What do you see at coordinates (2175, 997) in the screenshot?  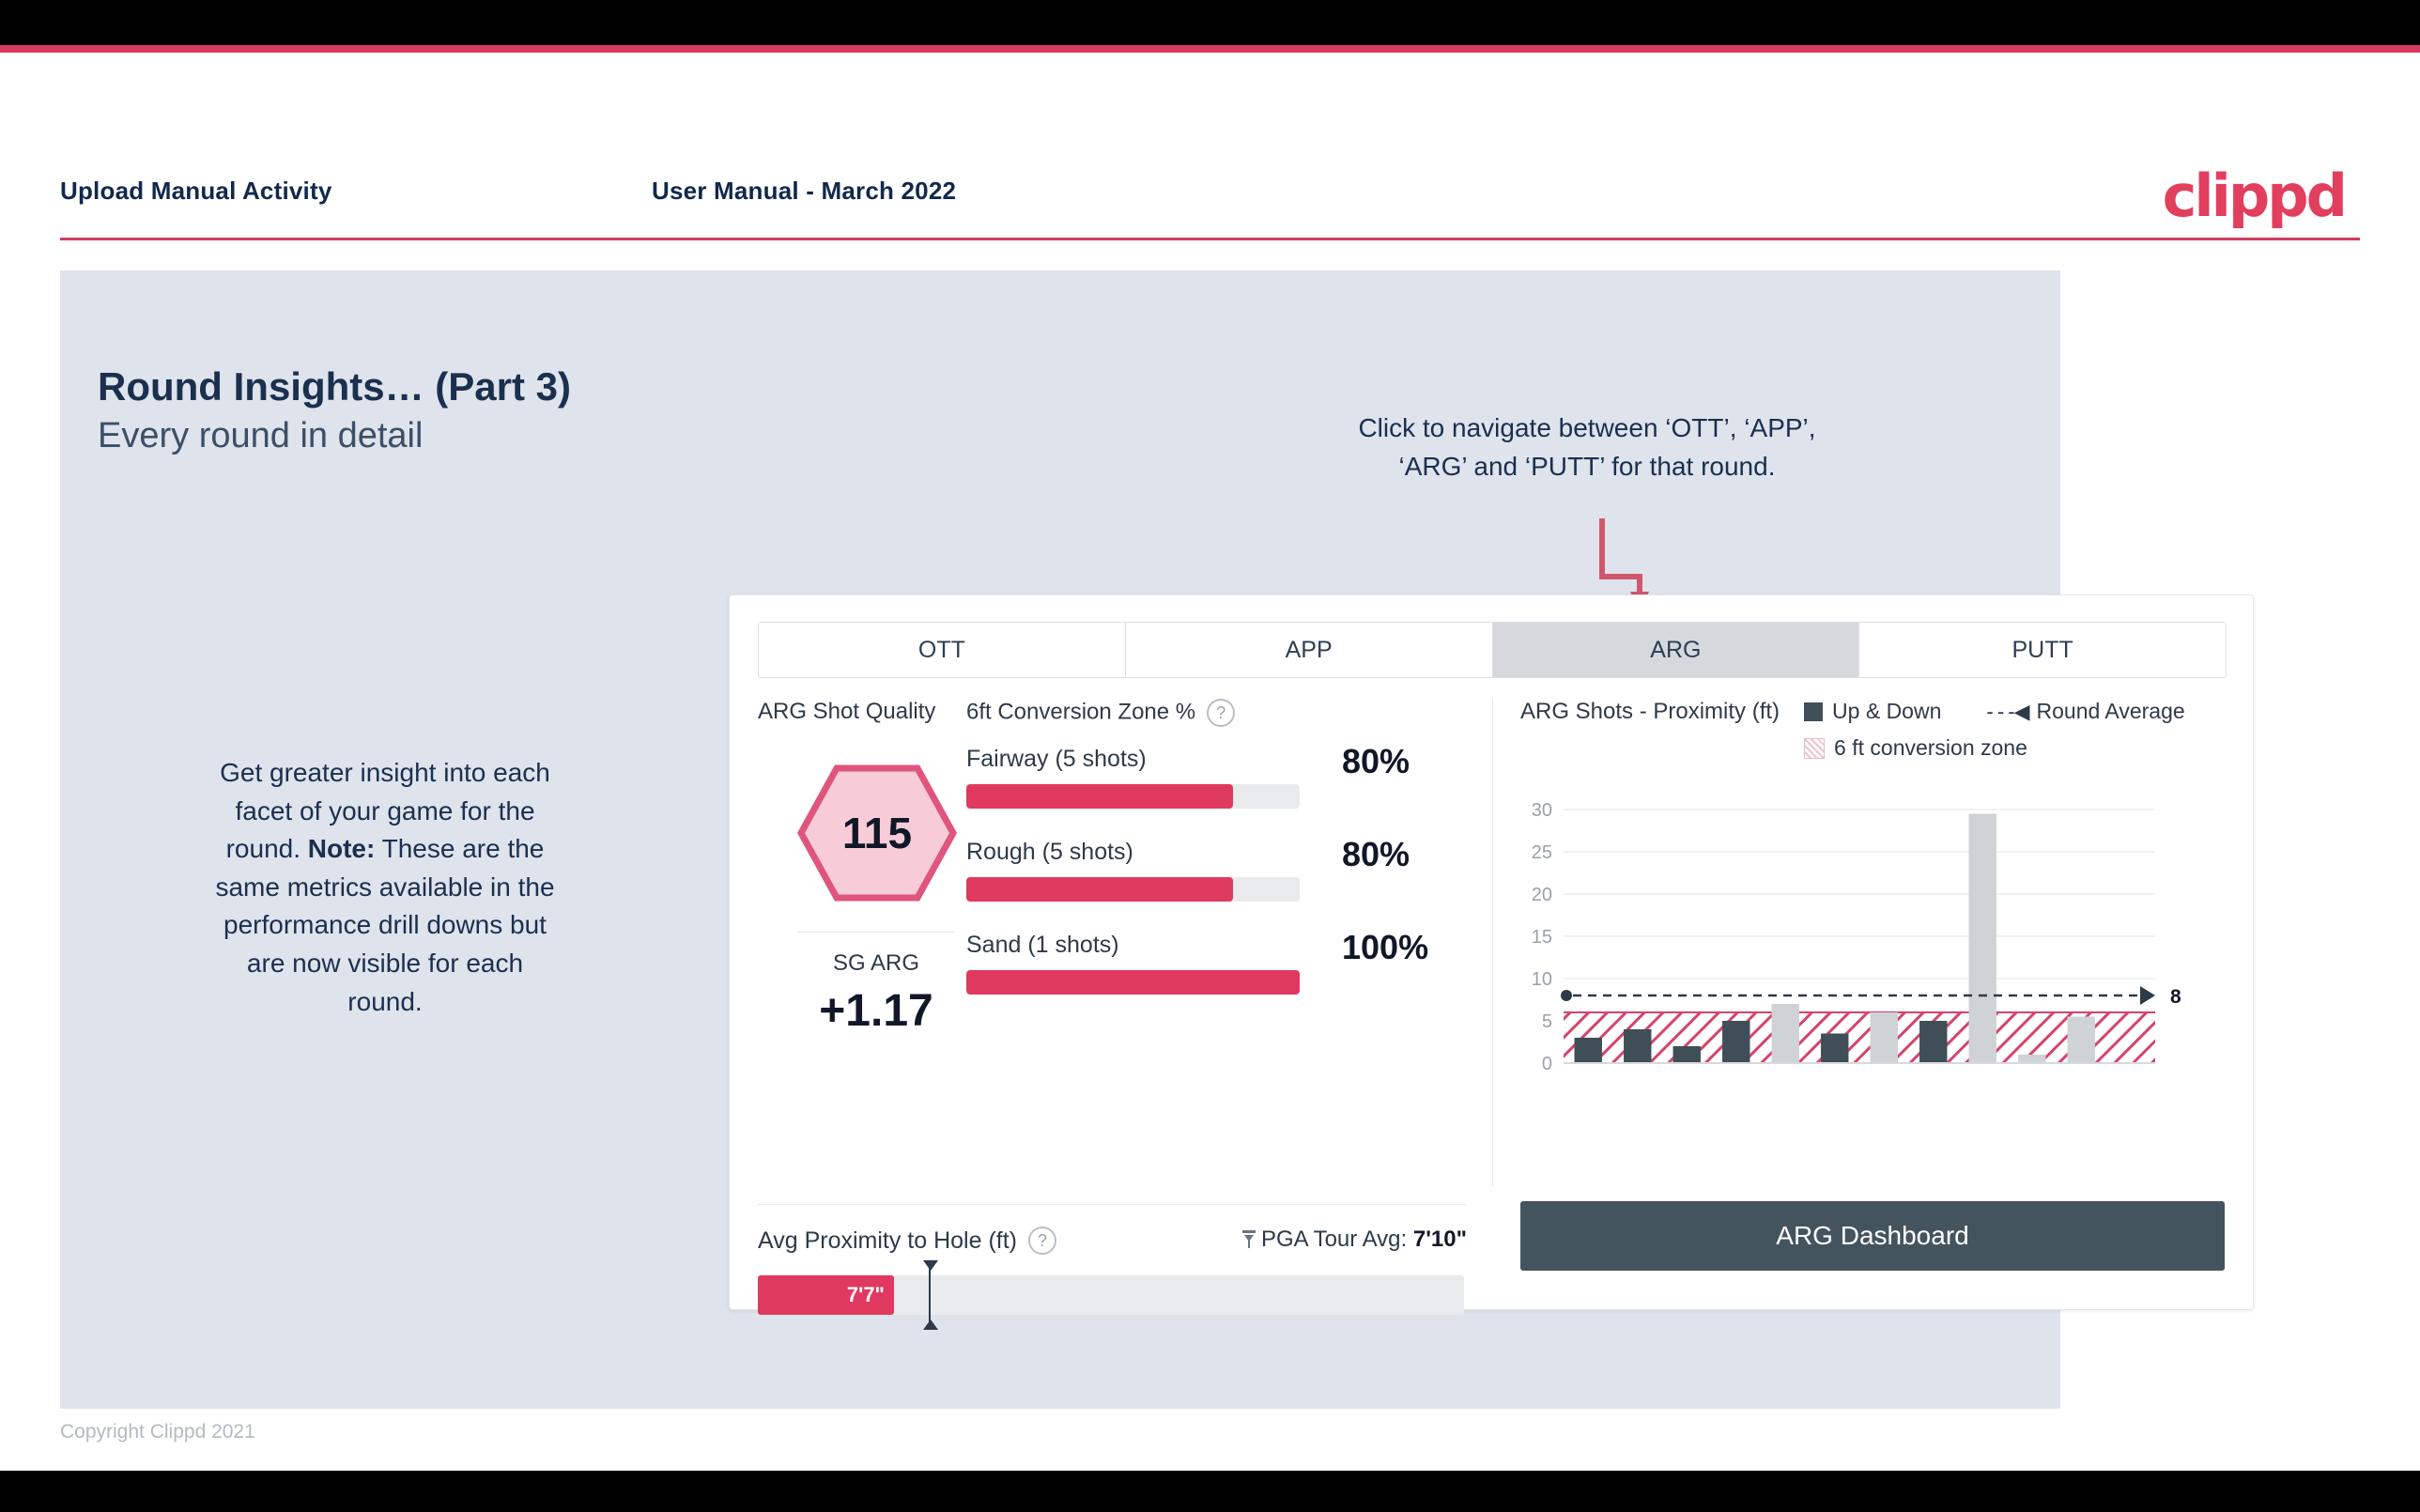 I see `svg-text: 8` at bounding box center [2175, 997].